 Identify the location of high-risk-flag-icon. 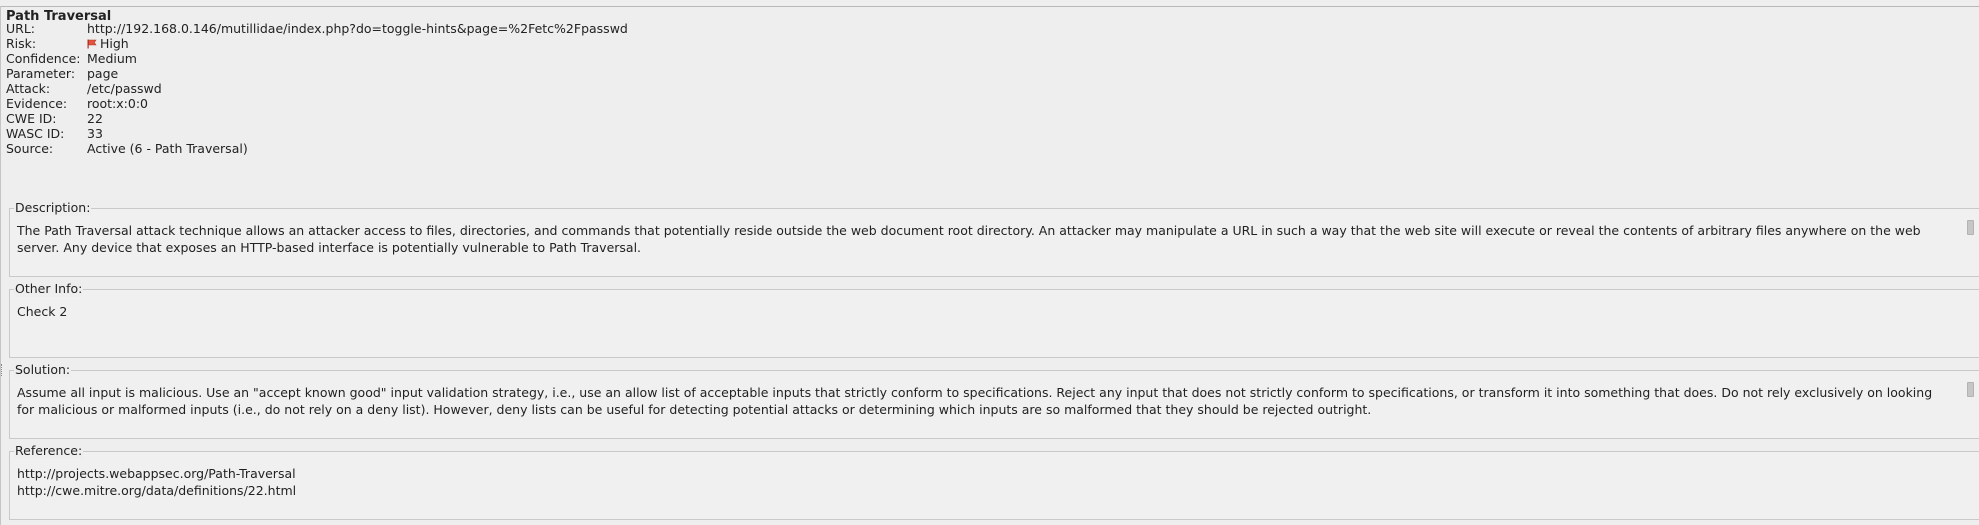
(92, 44).